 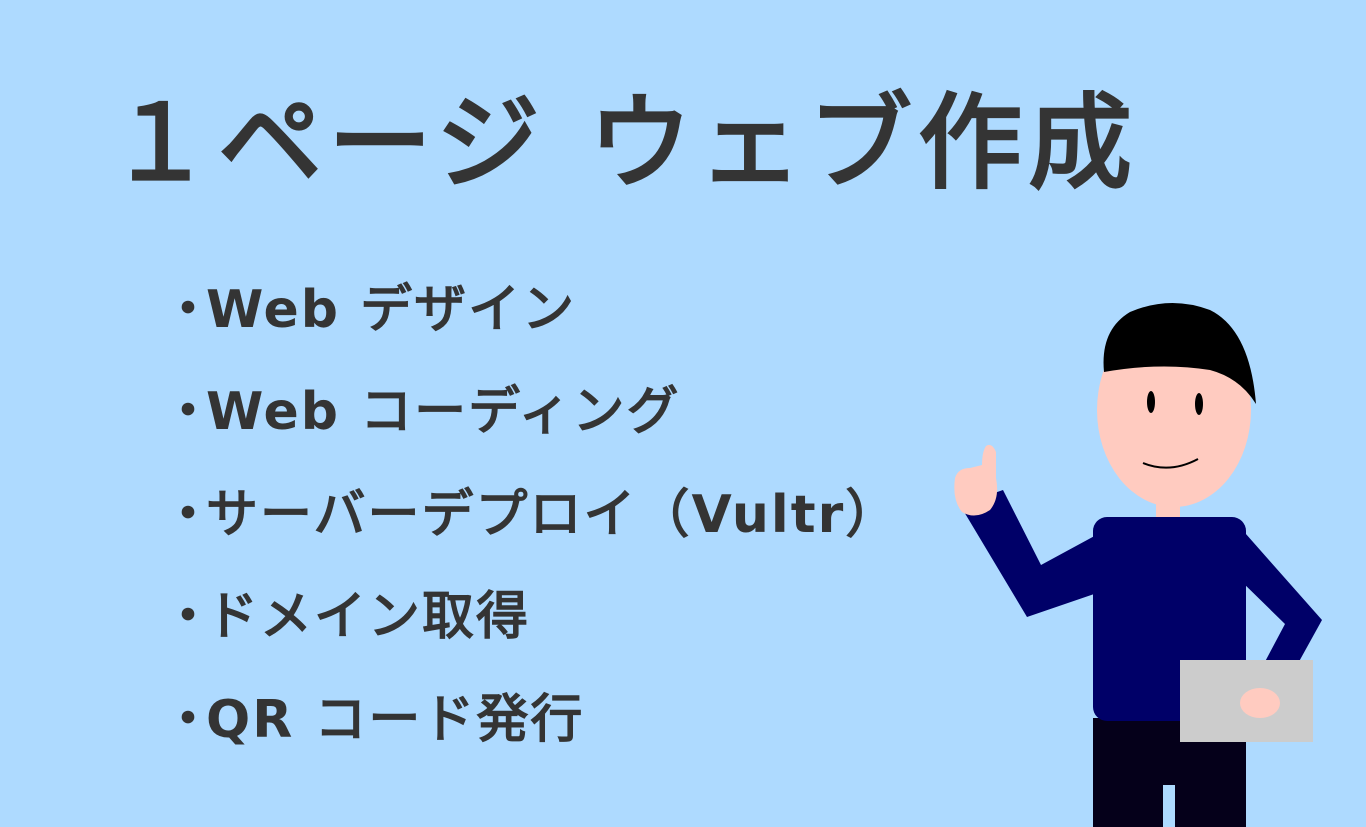 I want to click on list-item-label: Web コーディング, so click(x=443, y=412).